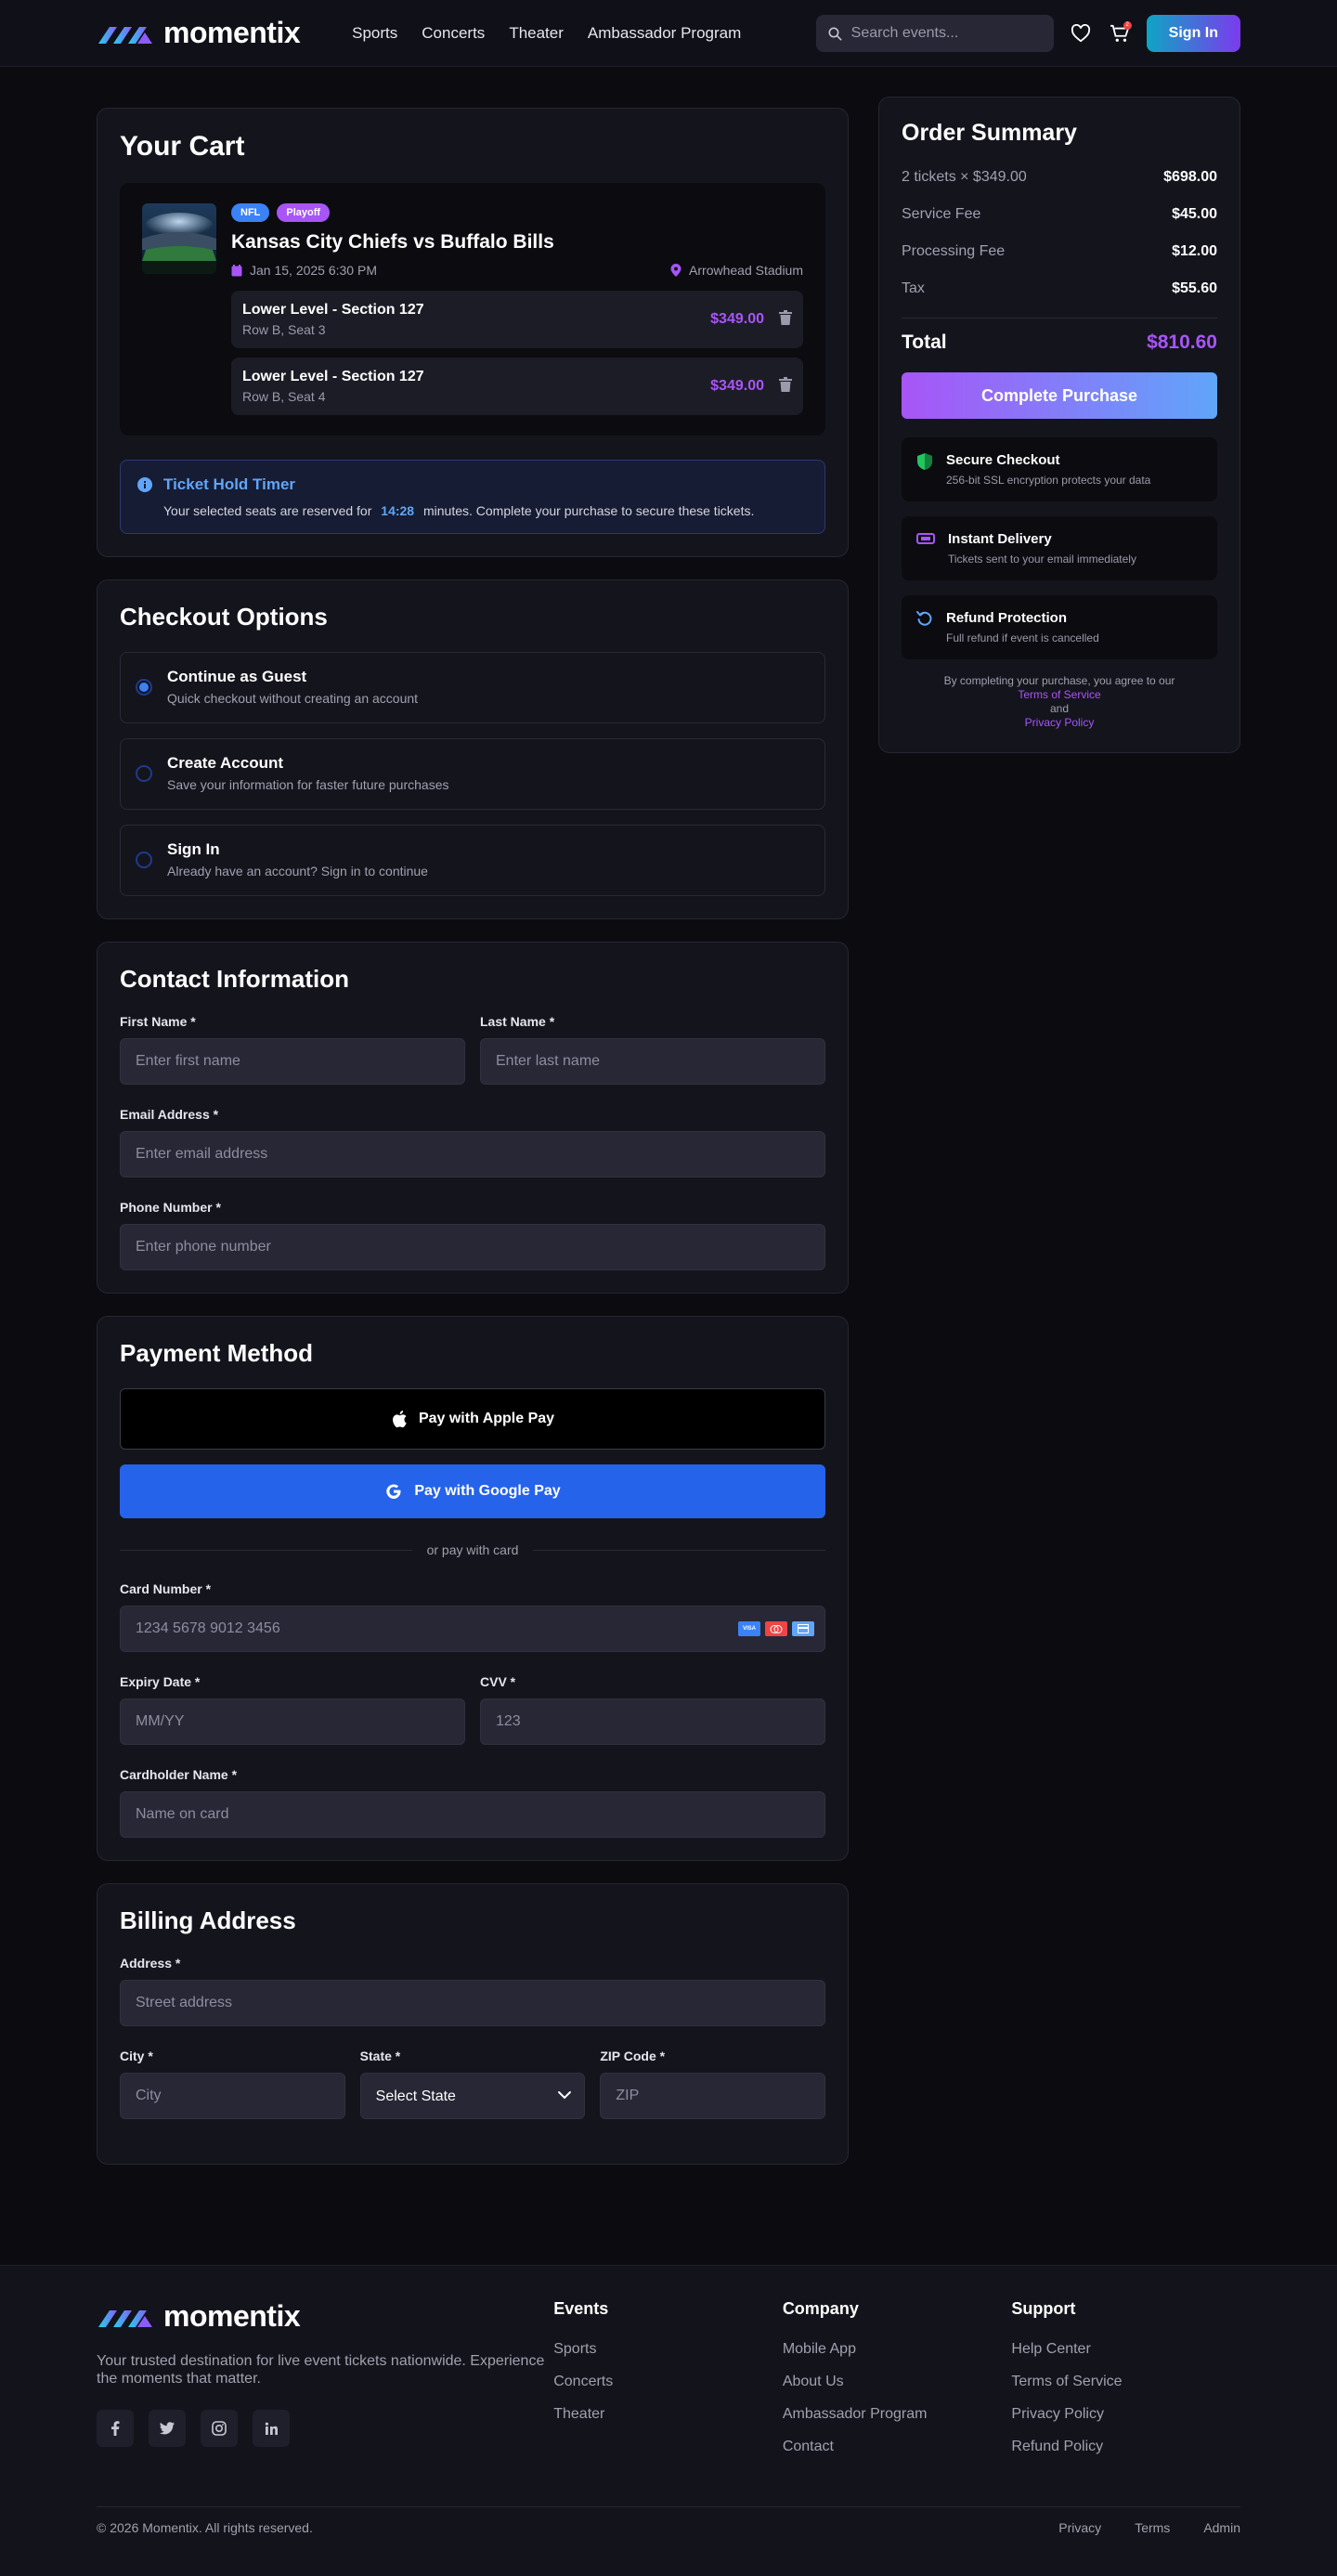  Describe the element at coordinates (292, 1061) in the screenshot. I see `first-name-input` at that location.